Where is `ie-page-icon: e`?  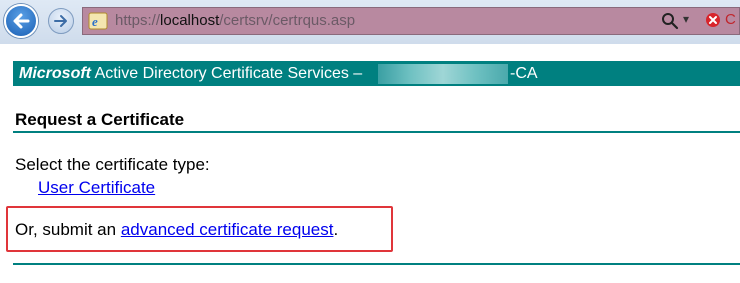 ie-page-icon: e is located at coordinates (98, 21).